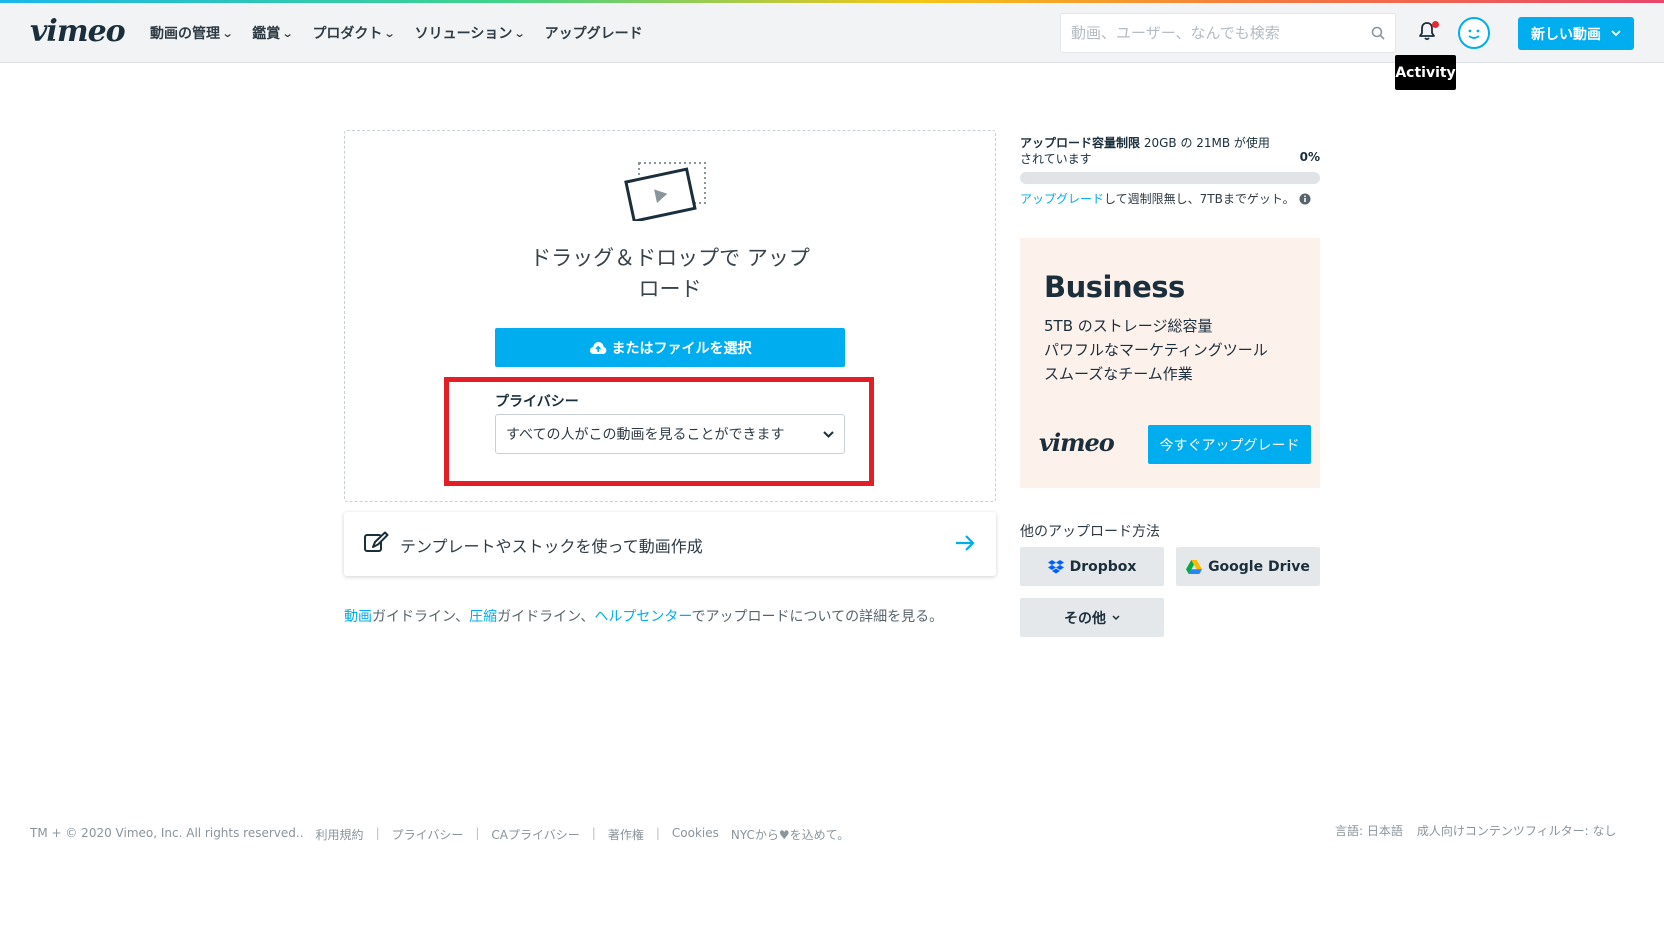  What do you see at coordinates (670, 347) in the screenshot?
I see `choose-file-button: またはファイルを選択` at bounding box center [670, 347].